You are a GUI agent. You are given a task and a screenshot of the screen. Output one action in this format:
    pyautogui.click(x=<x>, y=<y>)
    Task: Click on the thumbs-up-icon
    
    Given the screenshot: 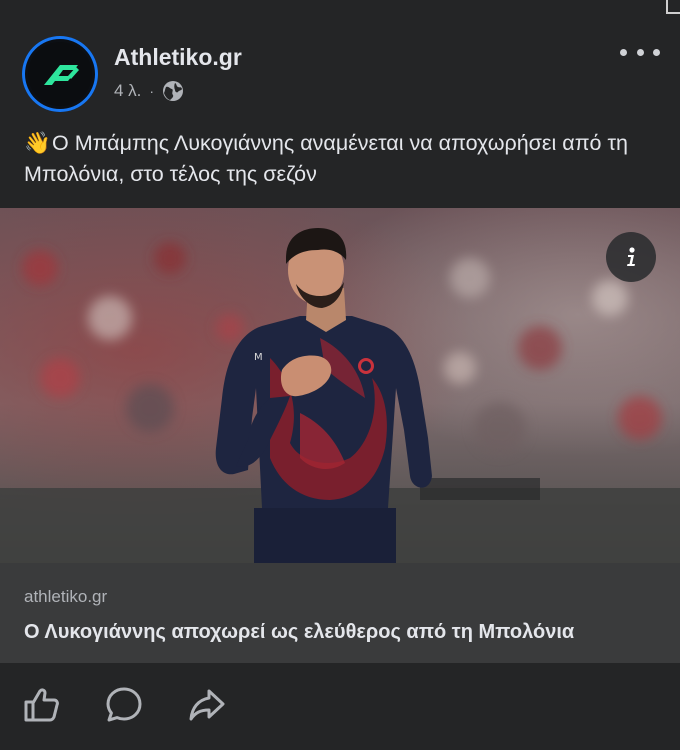 What is the action you would take?
    pyautogui.click(x=41, y=705)
    